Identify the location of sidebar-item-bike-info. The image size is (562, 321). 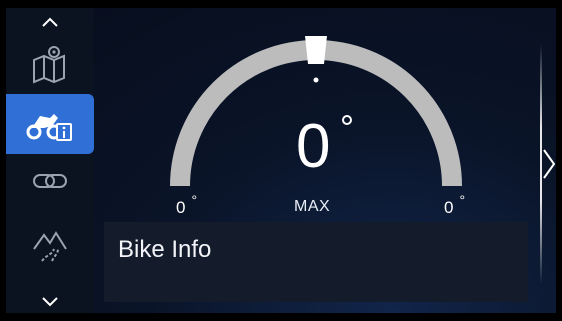
(50, 124).